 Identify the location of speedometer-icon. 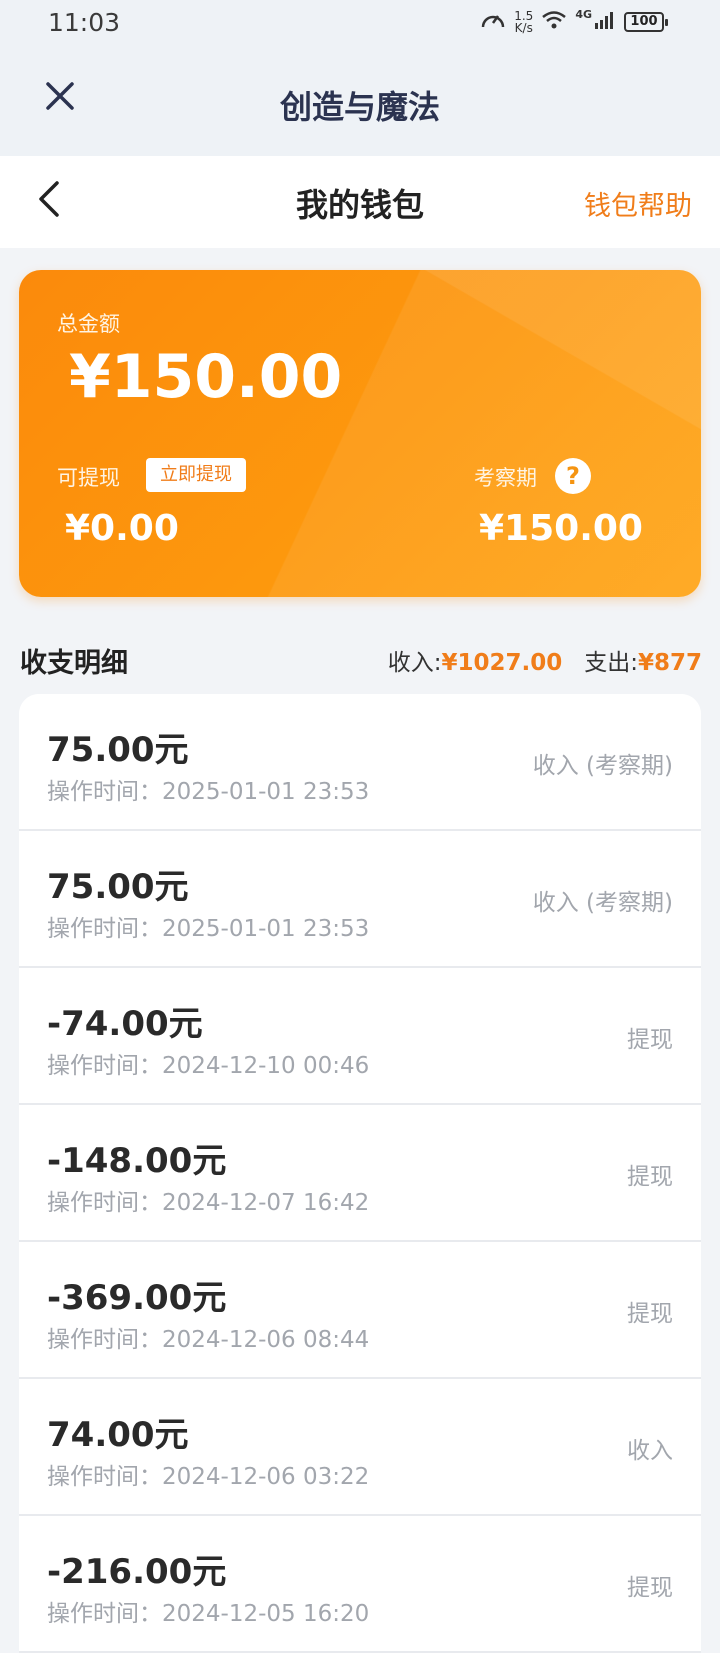
(493, 22).